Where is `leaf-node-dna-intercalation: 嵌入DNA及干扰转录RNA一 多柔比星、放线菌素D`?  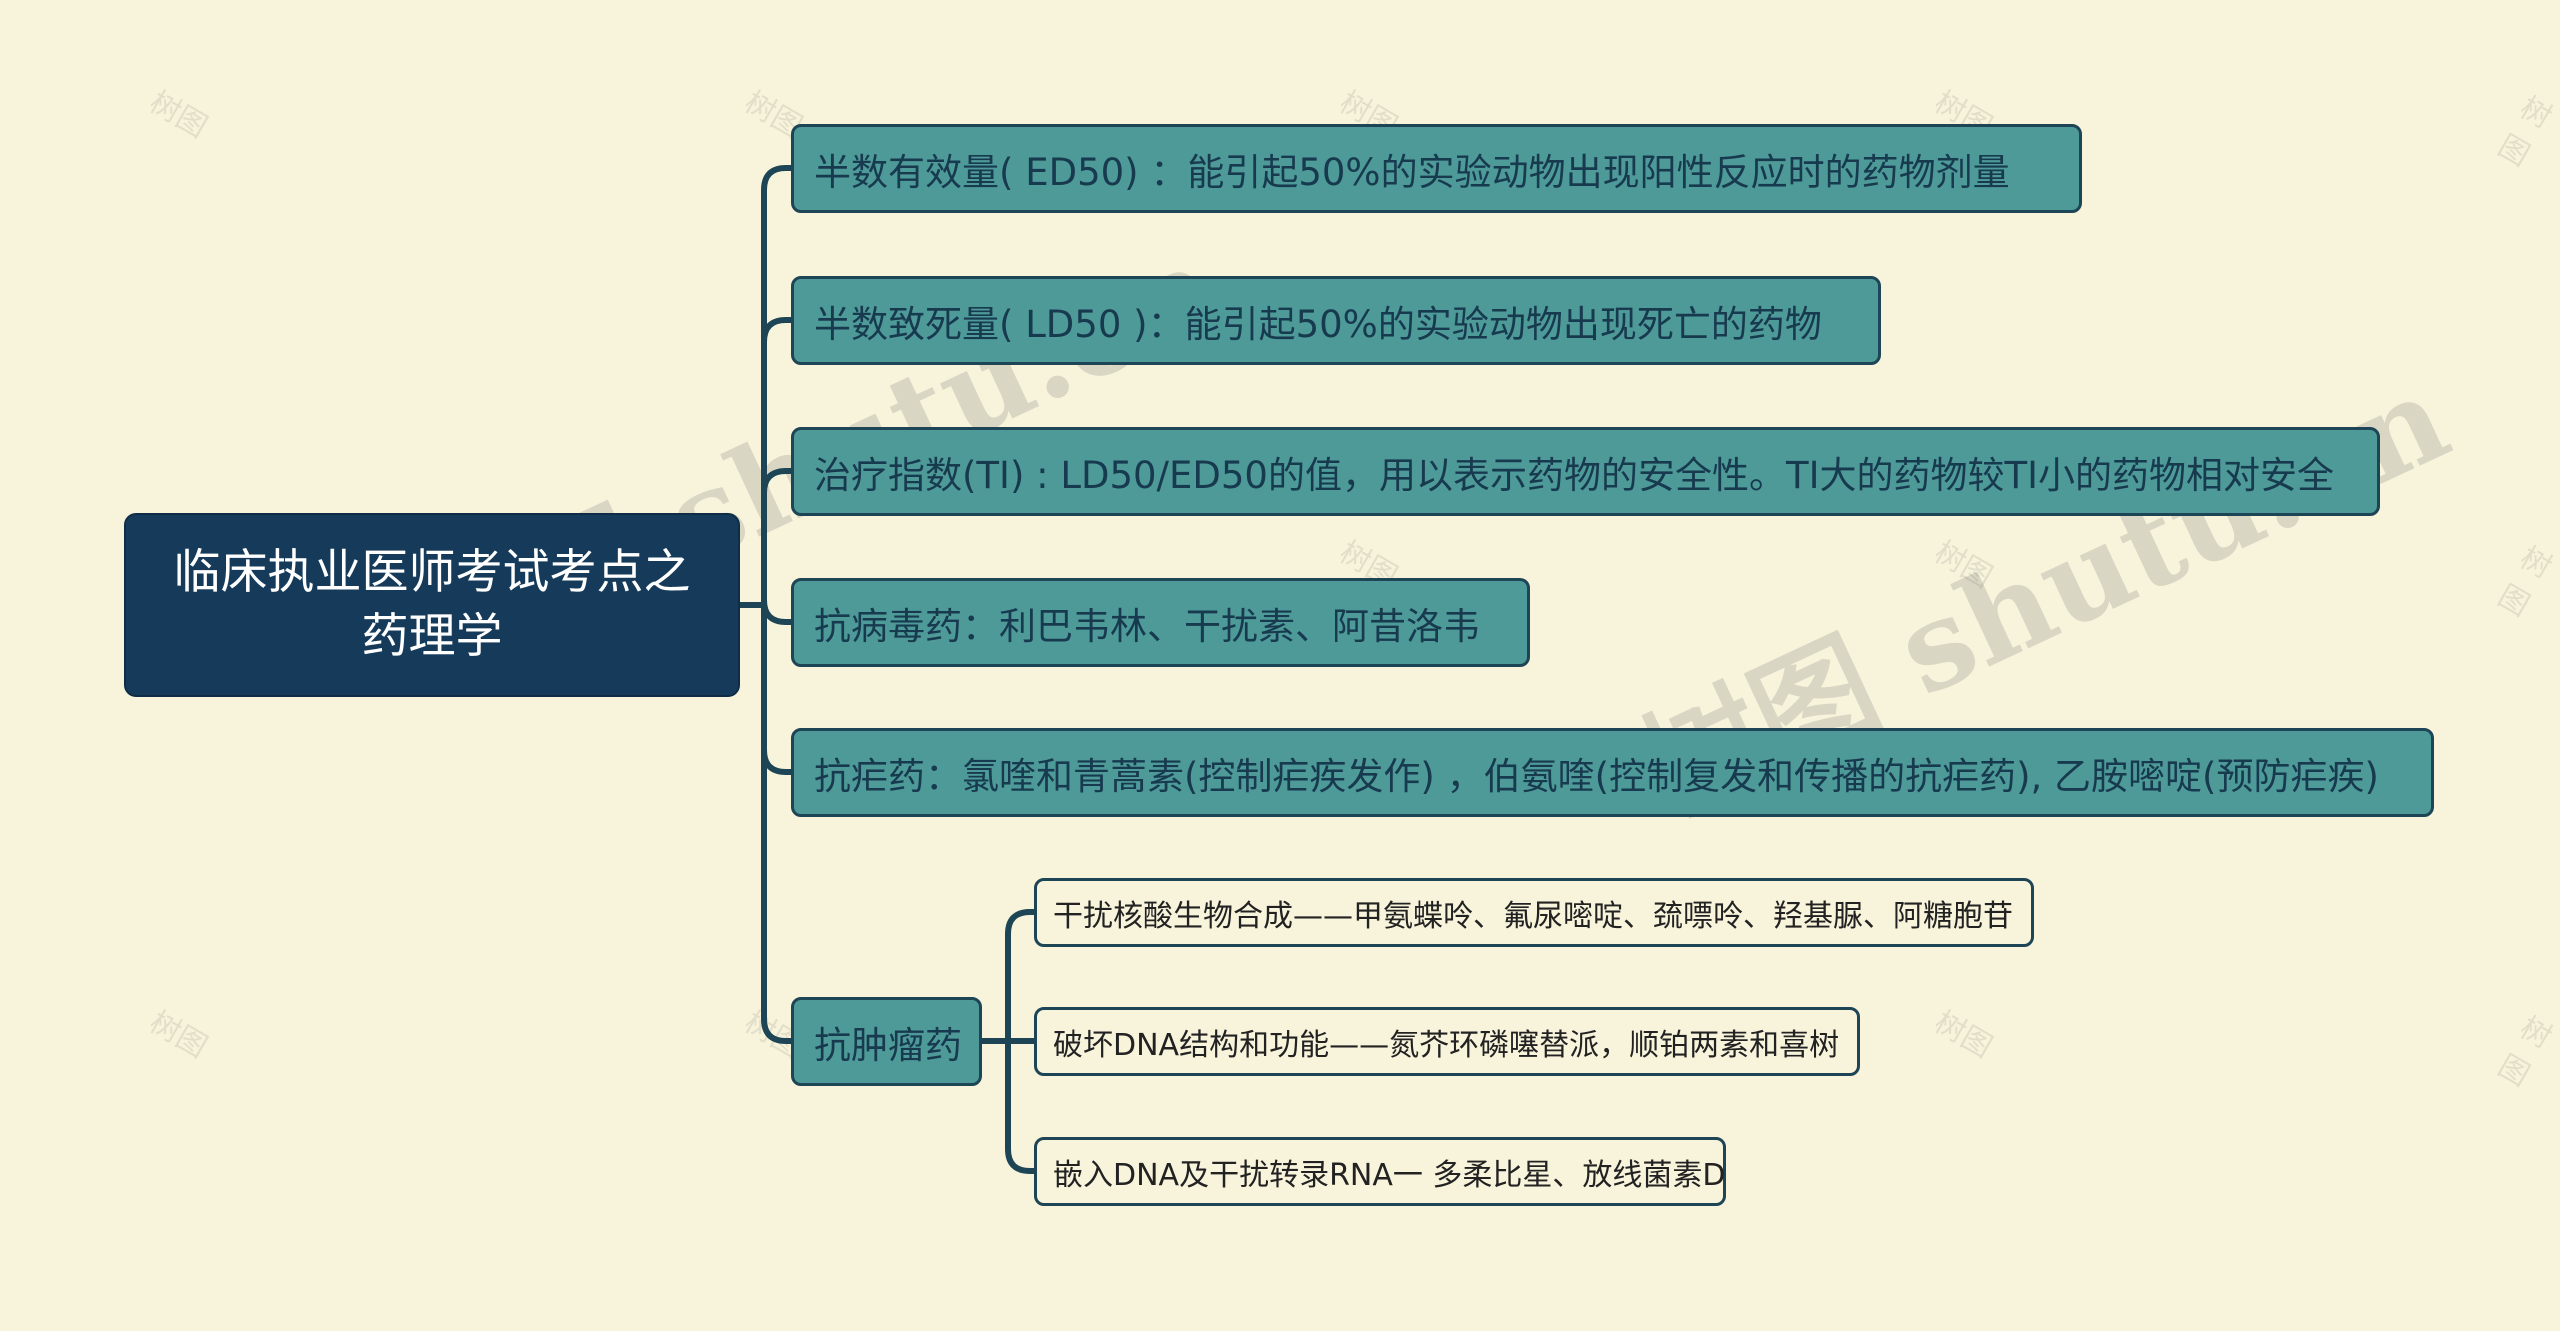
leaf-node-dna-intercalation: 嵌入DNA及干扰转录RNA一 多柔比星、放线菌素D is located at coordinates (1380, 1171).